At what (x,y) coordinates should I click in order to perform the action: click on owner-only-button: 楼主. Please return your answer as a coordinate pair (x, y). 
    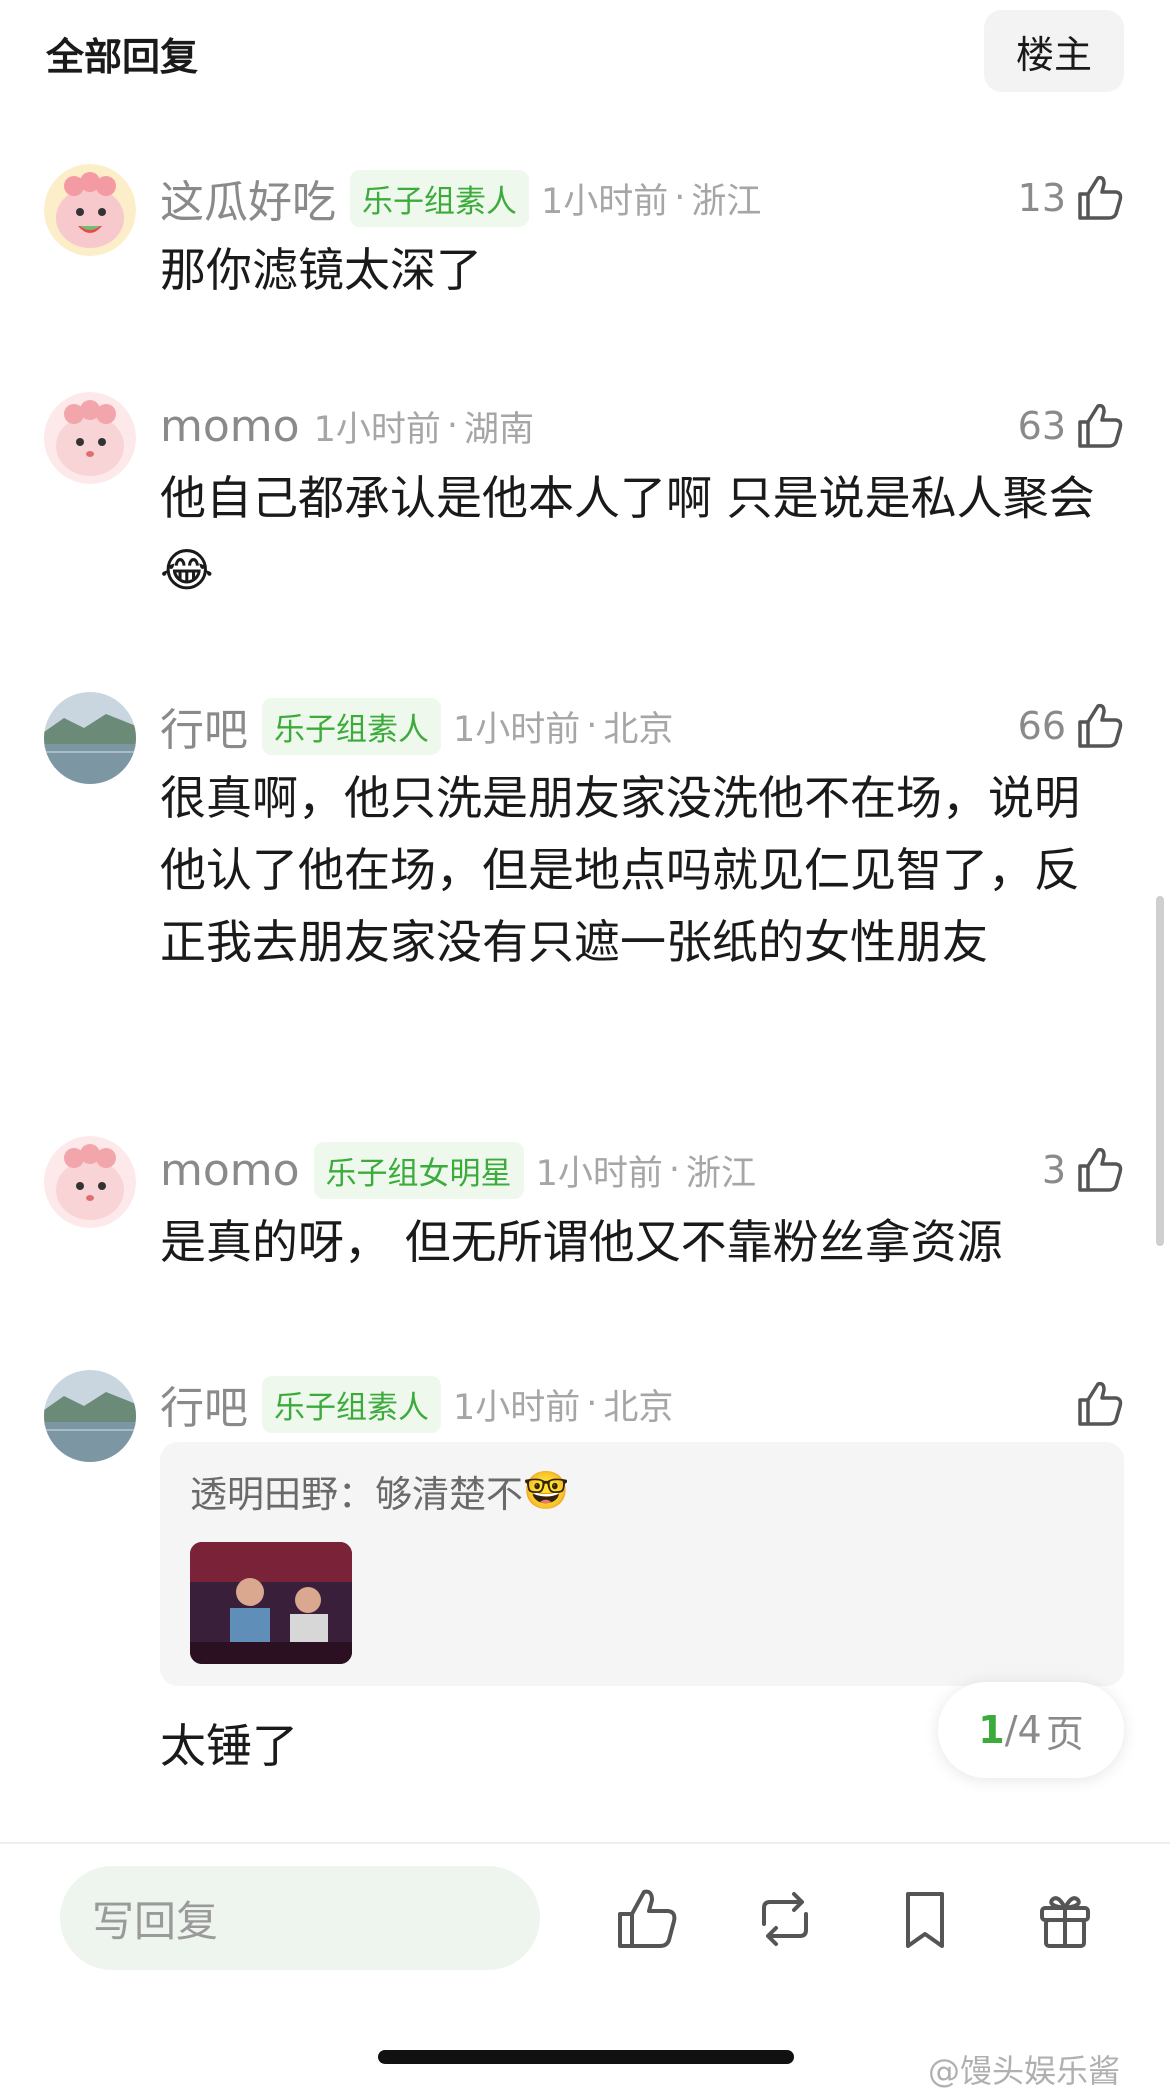
    Looking at the image, I should click on (1054, 51).